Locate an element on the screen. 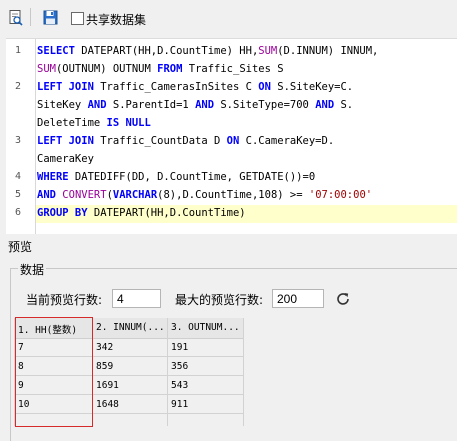 Image resolution: width=457 pixels, height=441 pixels. code-token: C.CameraKey=D. is located at coordinates (287, 141).